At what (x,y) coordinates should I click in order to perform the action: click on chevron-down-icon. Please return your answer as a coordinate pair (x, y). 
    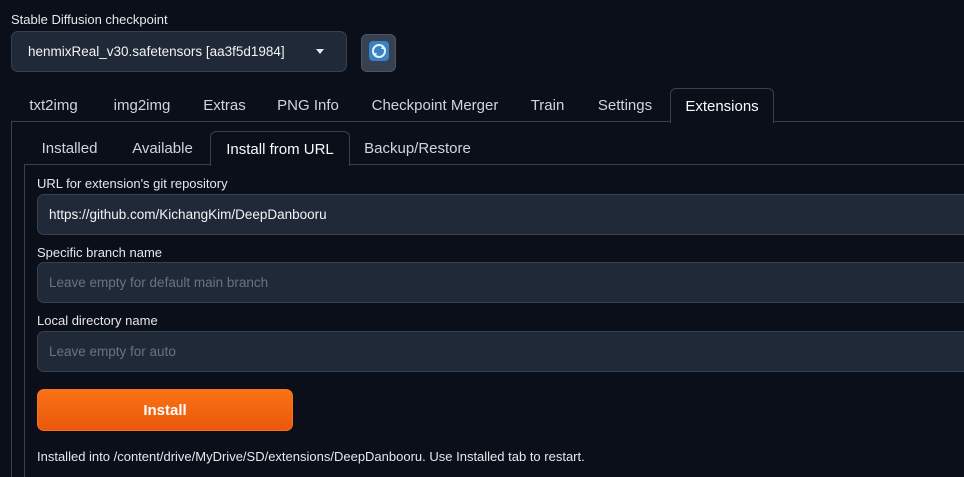
    Looking at the image, I should click on (320, 51).